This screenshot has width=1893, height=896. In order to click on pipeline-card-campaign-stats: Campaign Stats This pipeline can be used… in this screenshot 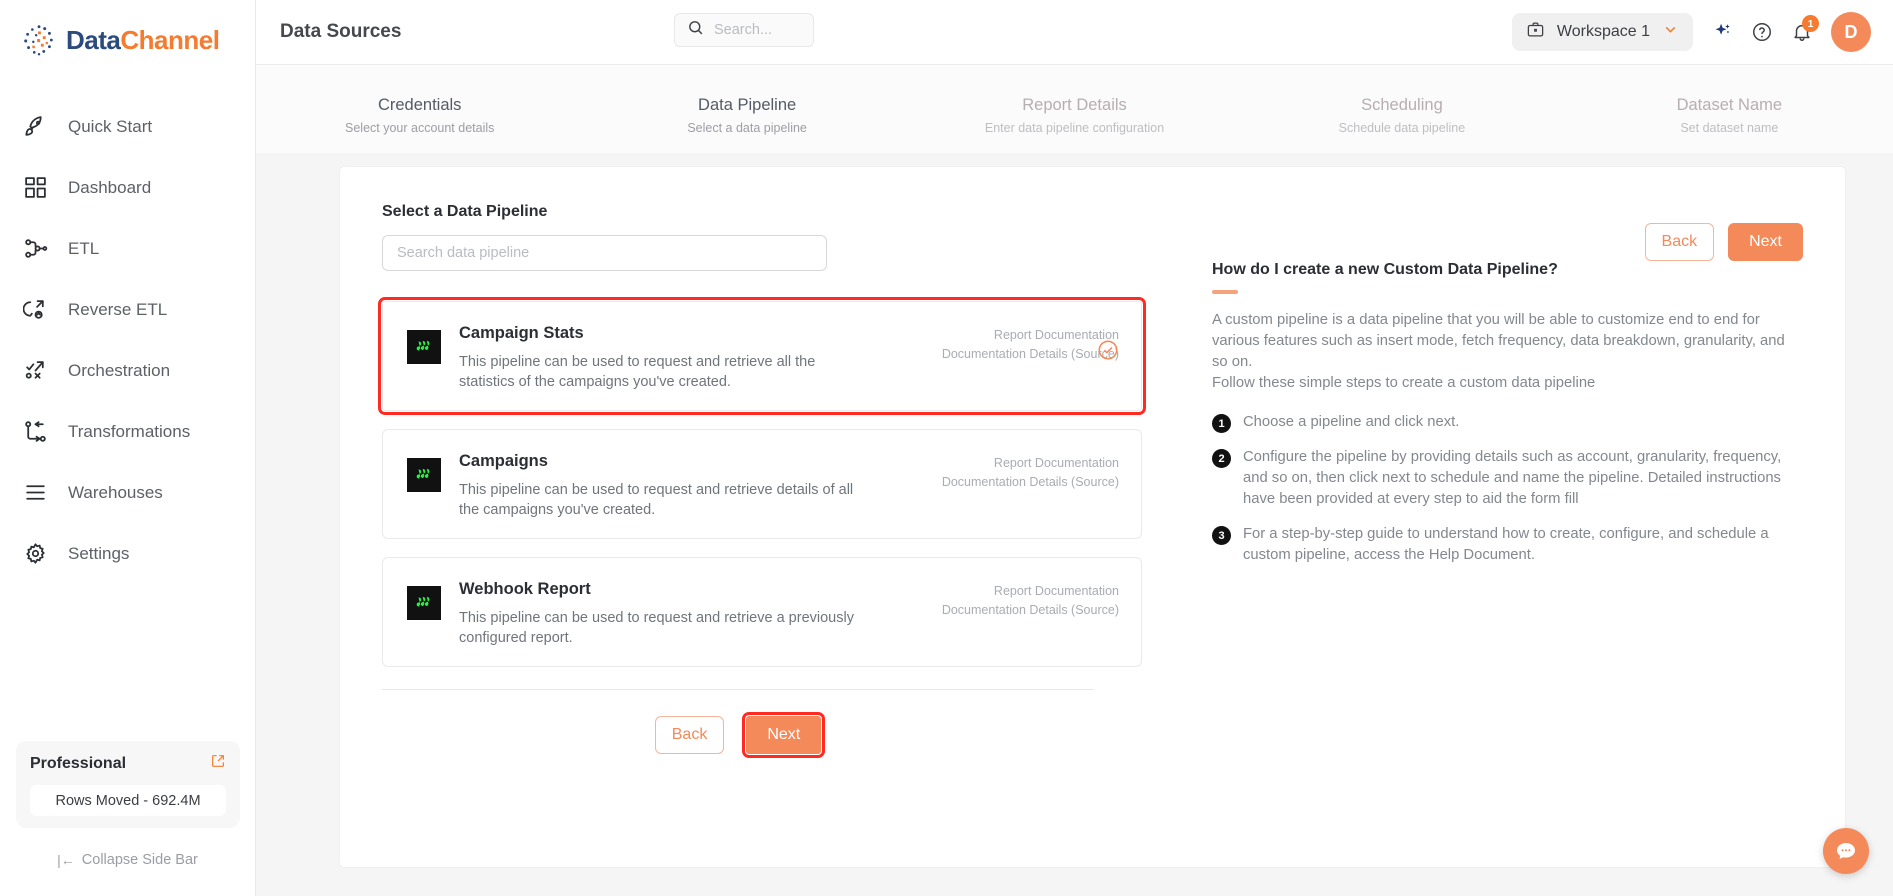, I will do `click(762, 356)`.